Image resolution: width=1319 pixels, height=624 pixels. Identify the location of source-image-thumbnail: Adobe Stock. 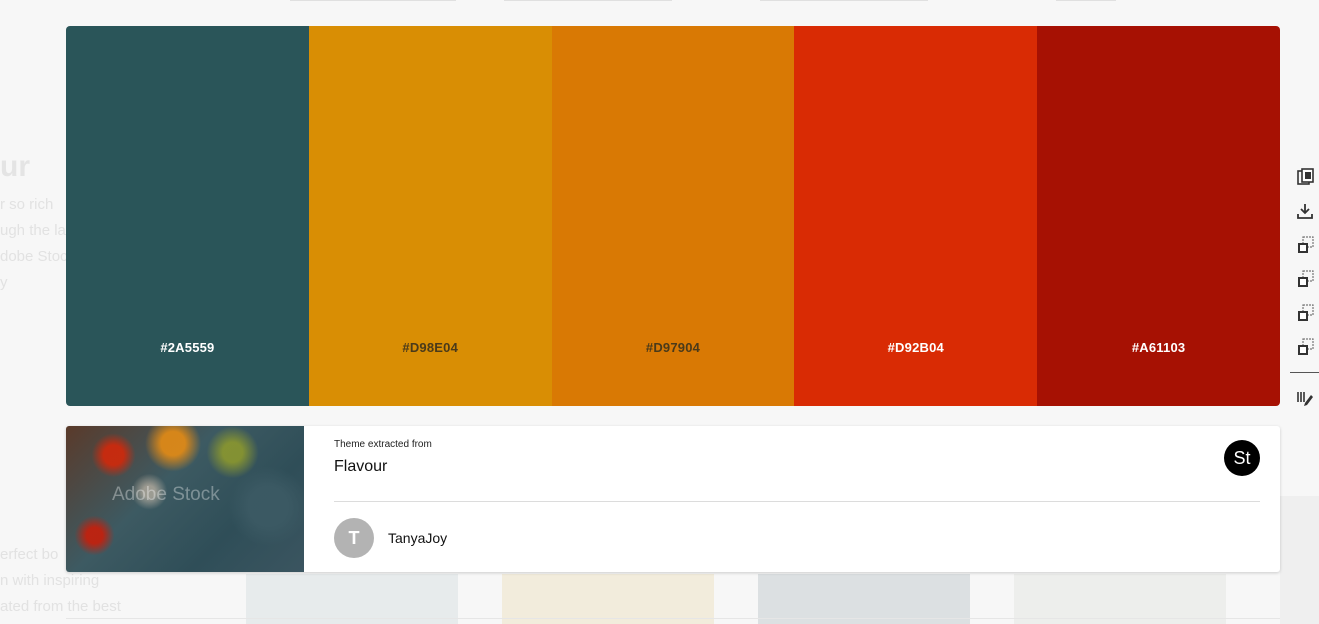
(185, 499).